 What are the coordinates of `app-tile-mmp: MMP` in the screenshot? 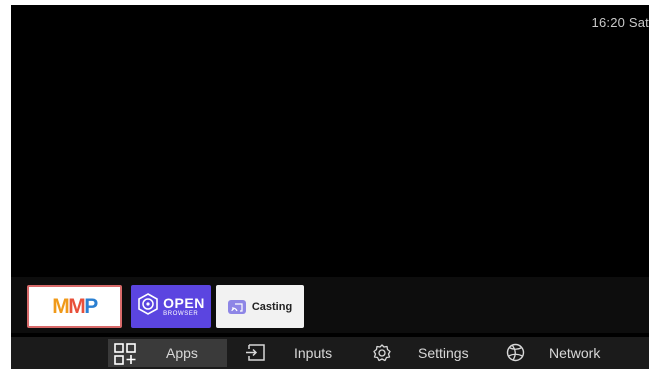 It's located at (74, 306).